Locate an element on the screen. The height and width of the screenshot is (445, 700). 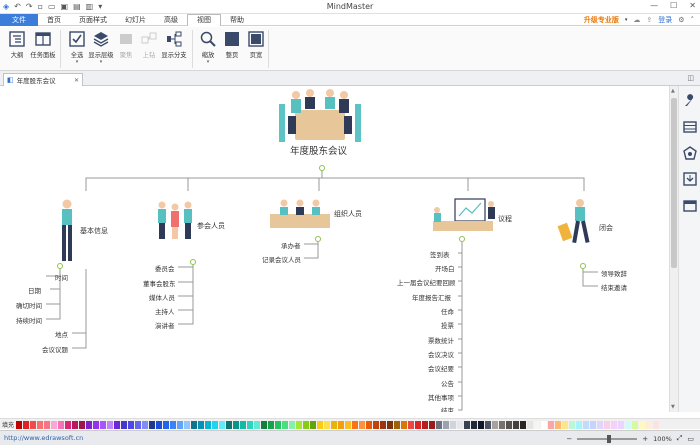
leaf-item: 记录会议人员 is located at coordinates (281, 259).